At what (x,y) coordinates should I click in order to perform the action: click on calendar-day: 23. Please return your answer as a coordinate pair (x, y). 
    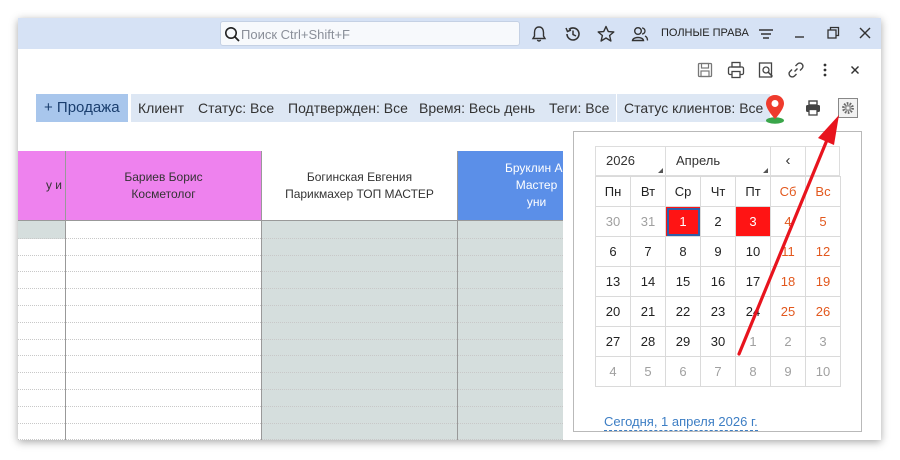
    Looking at the image, I should click on (718, 311).